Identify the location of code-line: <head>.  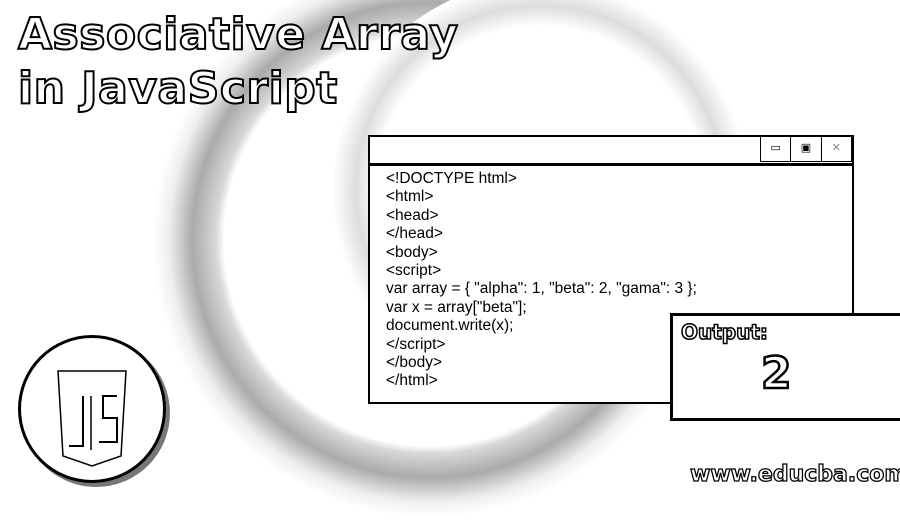
(412, 215).